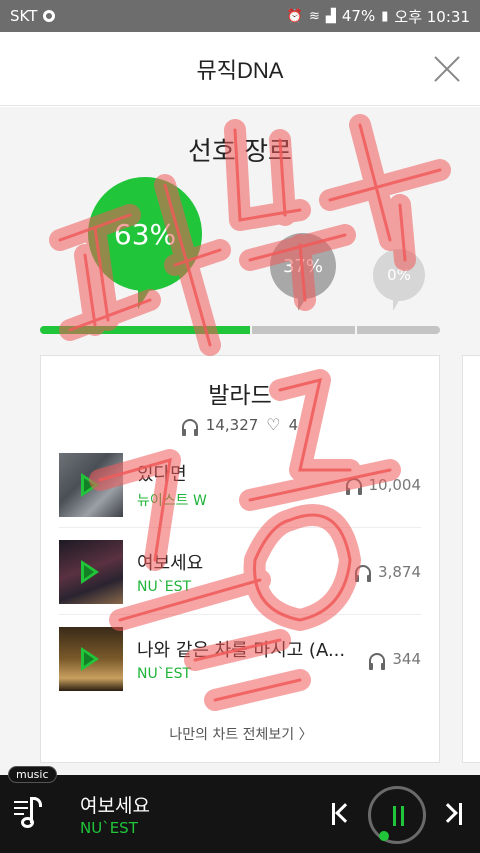 This screenshot has width=480, height=853. I want to click on battery-icon: ▮, so click(385, 16).